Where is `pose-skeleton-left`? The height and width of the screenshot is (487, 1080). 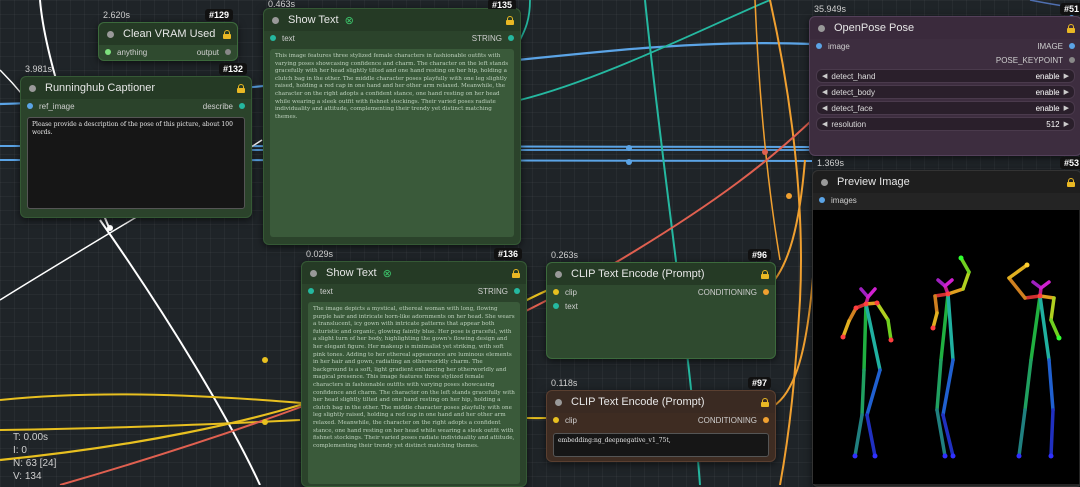
pose-skeleton-left is located at coordinates (867, 372).